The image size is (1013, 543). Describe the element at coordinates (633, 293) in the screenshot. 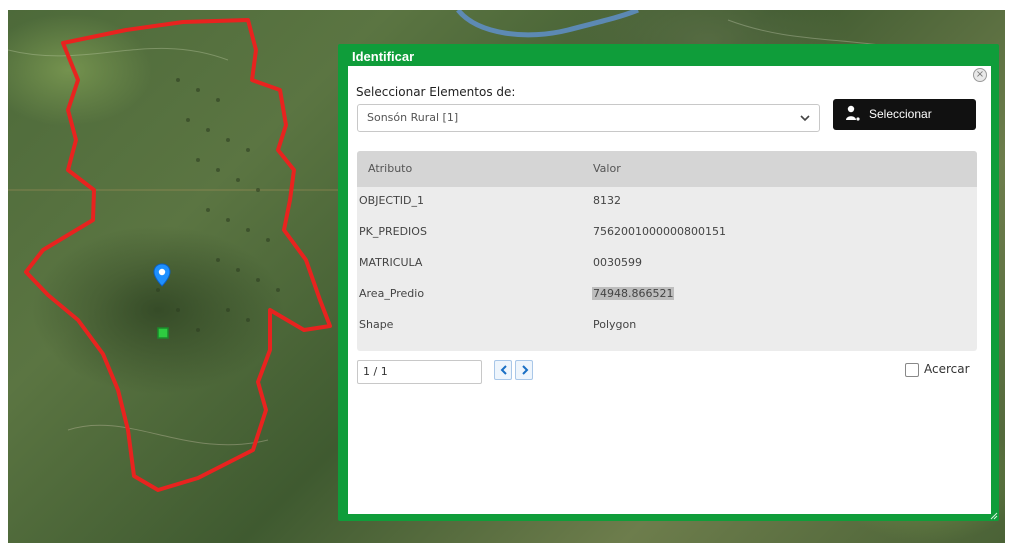

I see `attribute-value-selected: 74948.866521` at that location.